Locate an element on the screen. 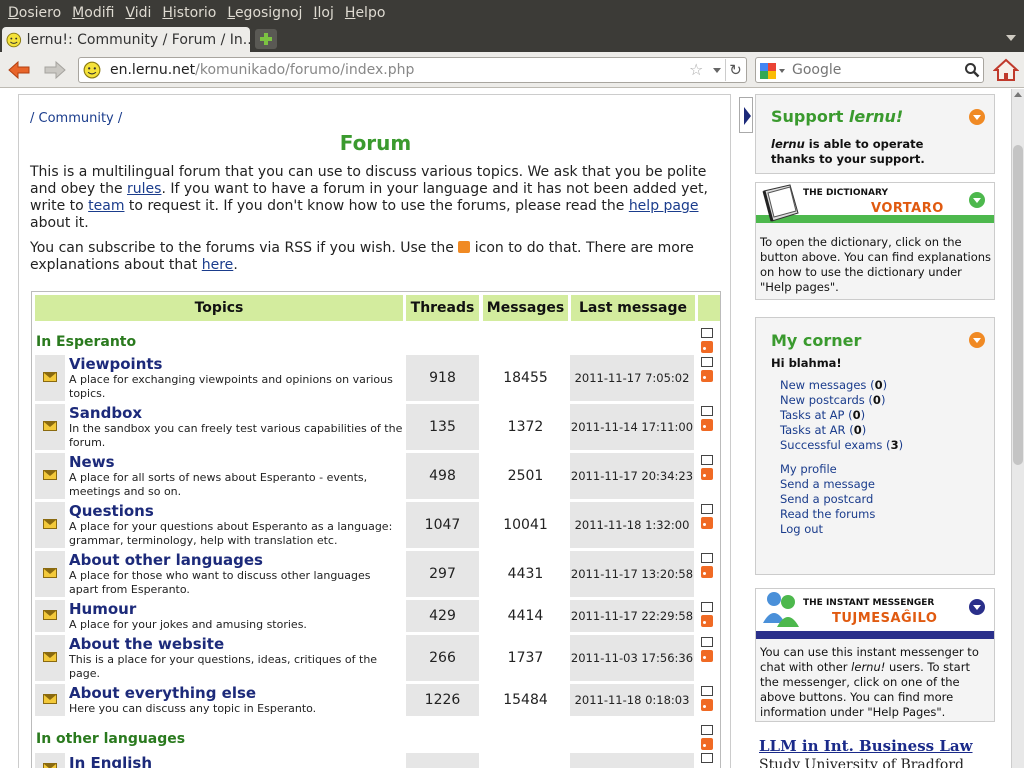  scrollbar-thumb is located at coordinates (1018, 305).